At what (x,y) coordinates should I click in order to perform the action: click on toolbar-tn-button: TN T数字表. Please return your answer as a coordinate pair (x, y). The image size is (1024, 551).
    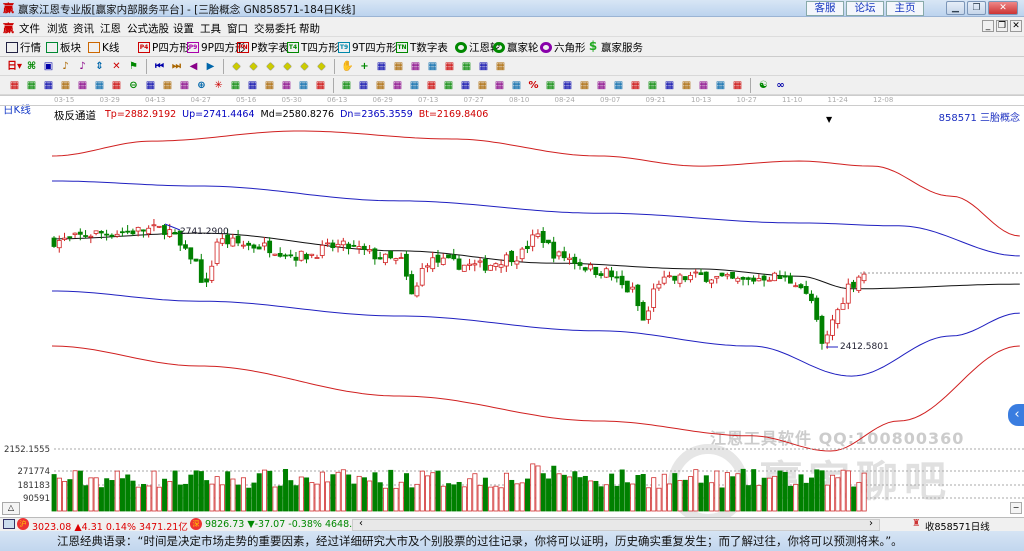
    Looking at the image, I should click on (422, 47).